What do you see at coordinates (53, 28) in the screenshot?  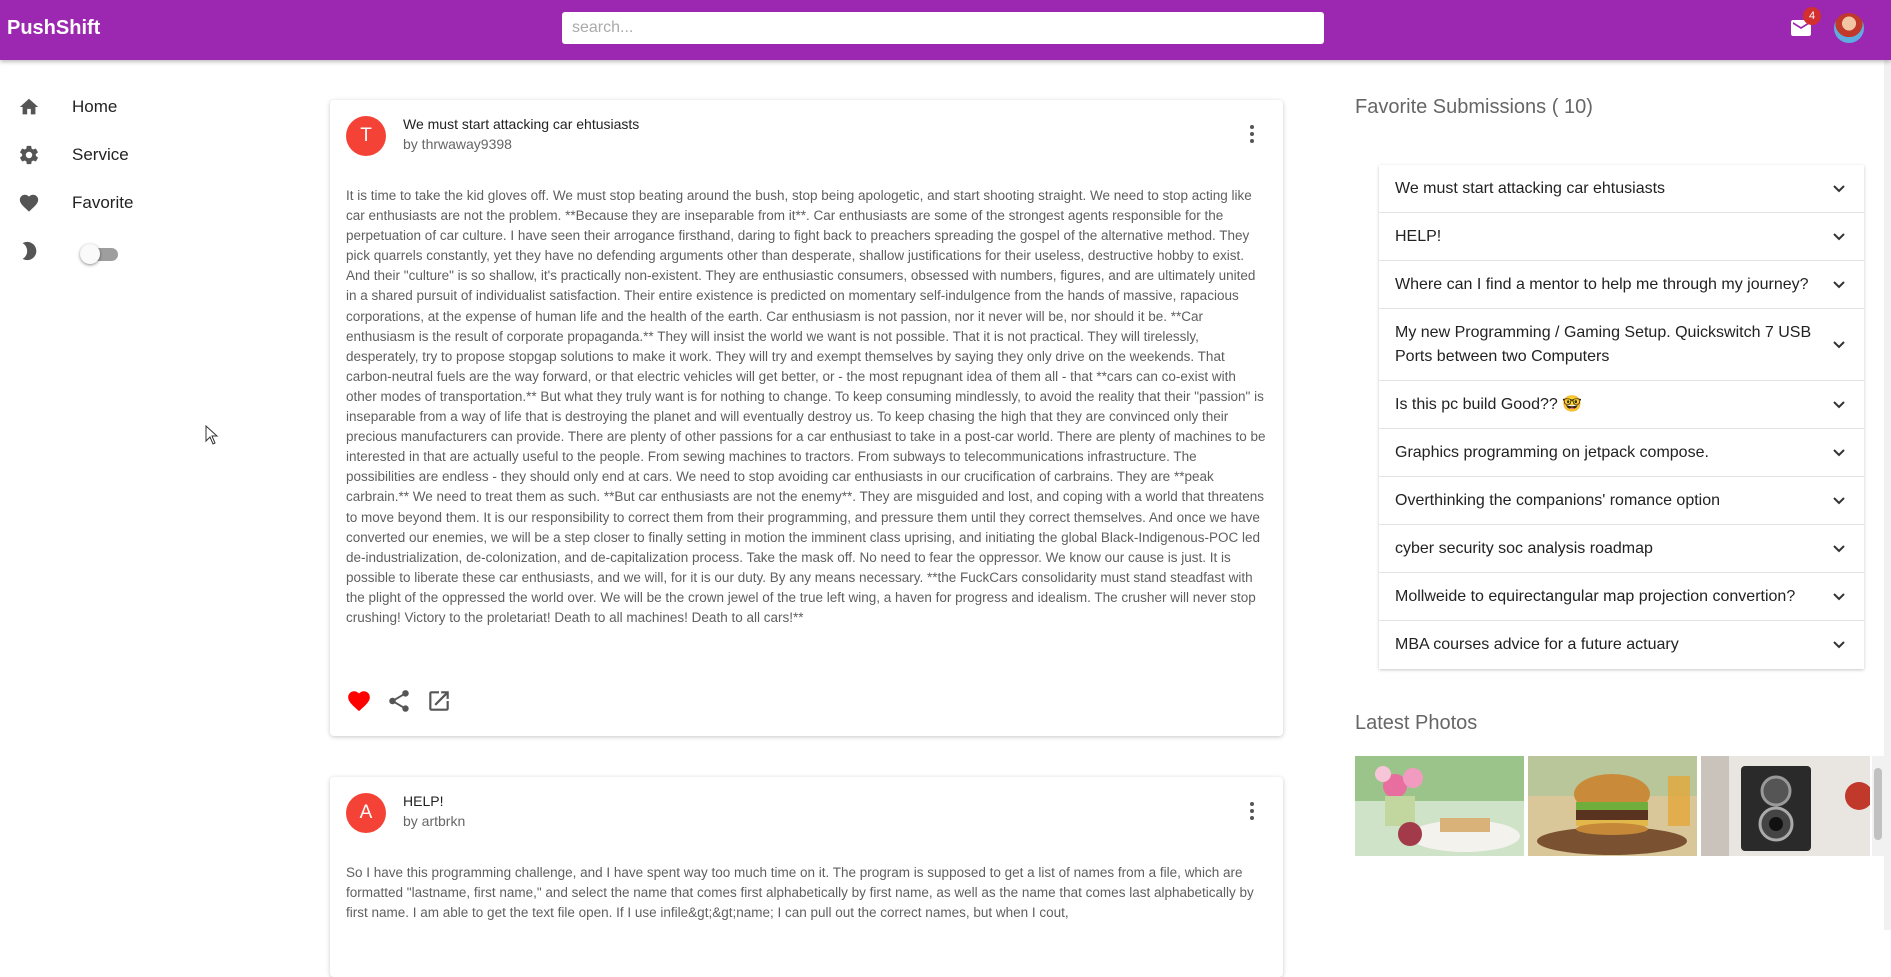 I see `app-title: PushShift` at bounding box center [53, 28].